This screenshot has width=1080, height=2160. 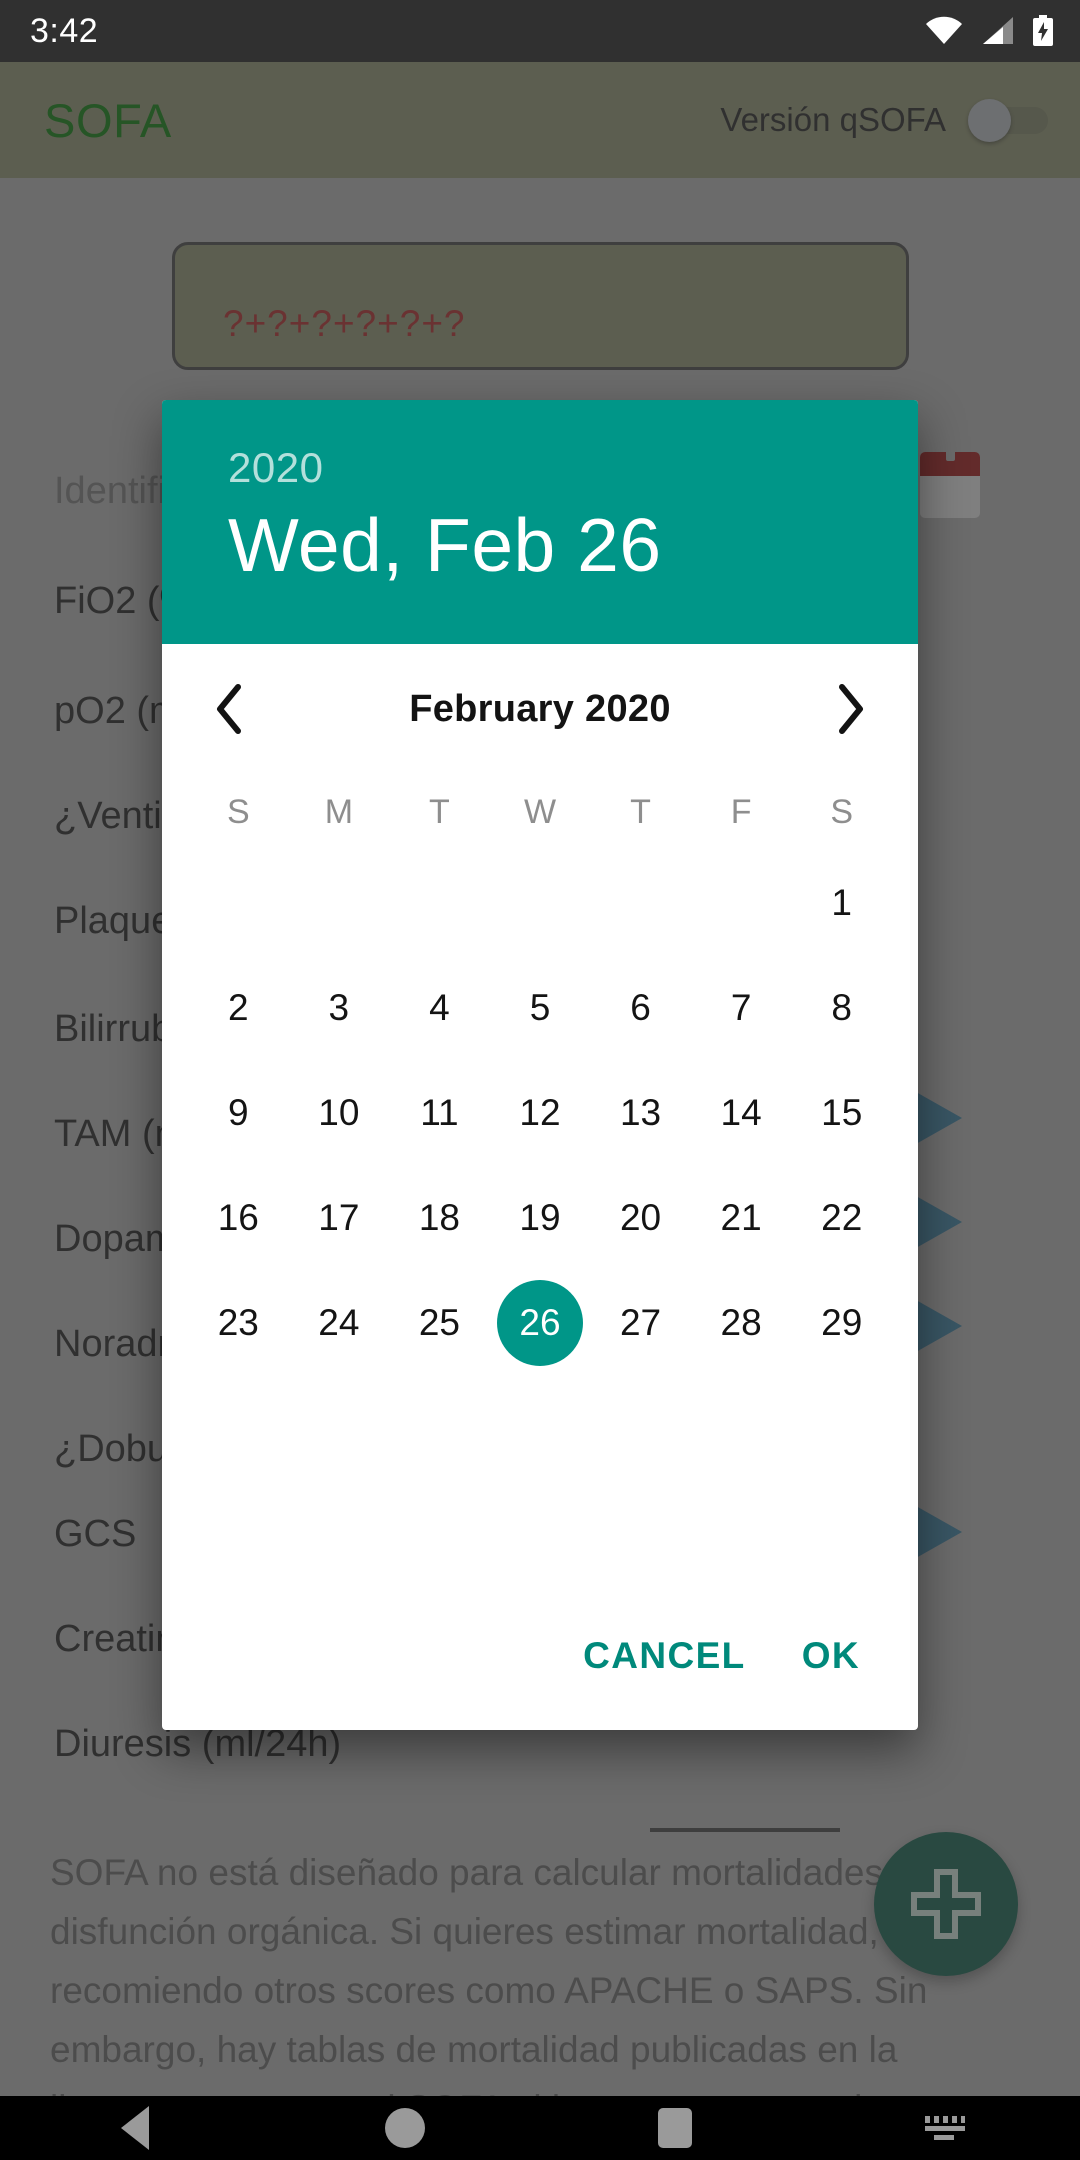 I want to click on dialog-action-bar: CANCEL OK, so click(x=540, y=1656).